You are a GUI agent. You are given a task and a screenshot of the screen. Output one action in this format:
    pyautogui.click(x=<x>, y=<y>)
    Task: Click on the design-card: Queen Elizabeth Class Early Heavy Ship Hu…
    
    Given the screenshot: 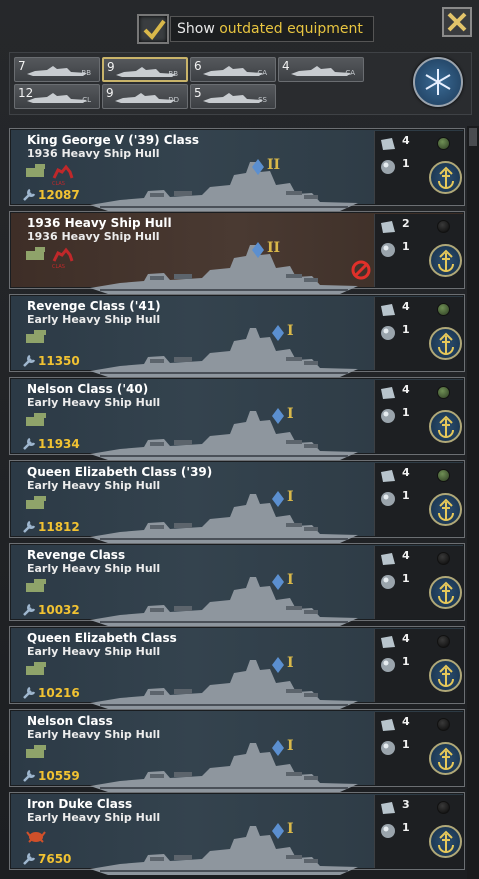 What is the action you would take?
    pyautogui.click(x=237, y=667)
    